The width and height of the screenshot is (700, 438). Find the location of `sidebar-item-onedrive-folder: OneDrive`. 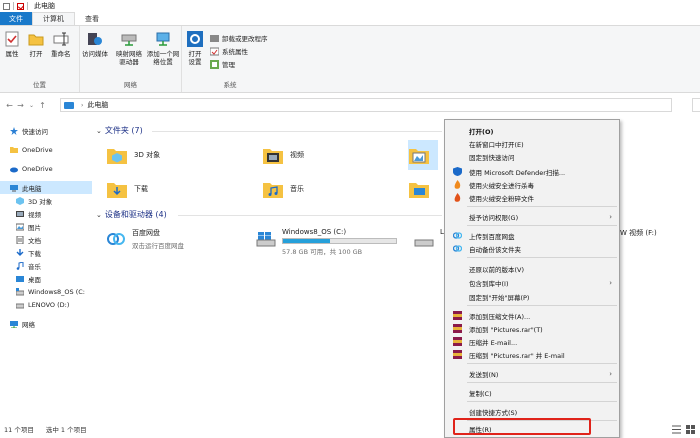

sidebar-item-onedrive-folder: OneDrive is located at coordinates (46, 149).